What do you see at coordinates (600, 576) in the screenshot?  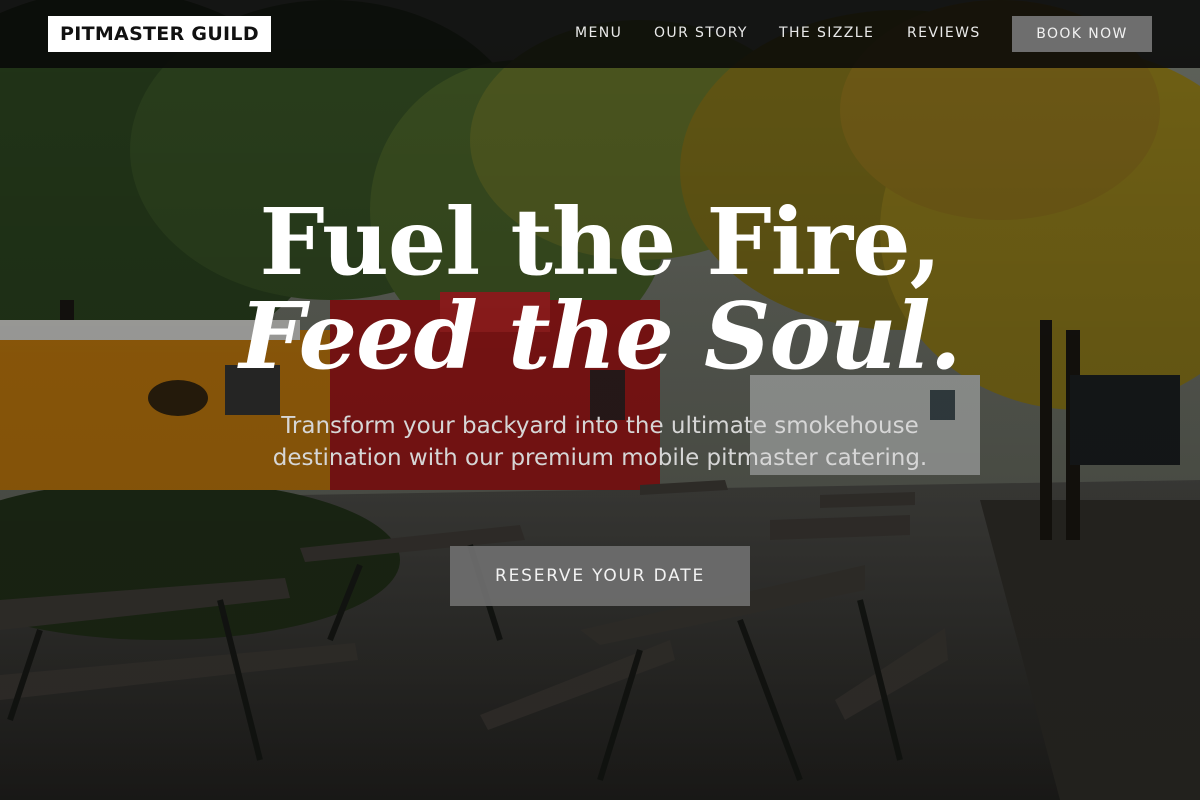 I see `reserve-date-button: RESERVE YOUR DATE` at bounding box center [600, 576].